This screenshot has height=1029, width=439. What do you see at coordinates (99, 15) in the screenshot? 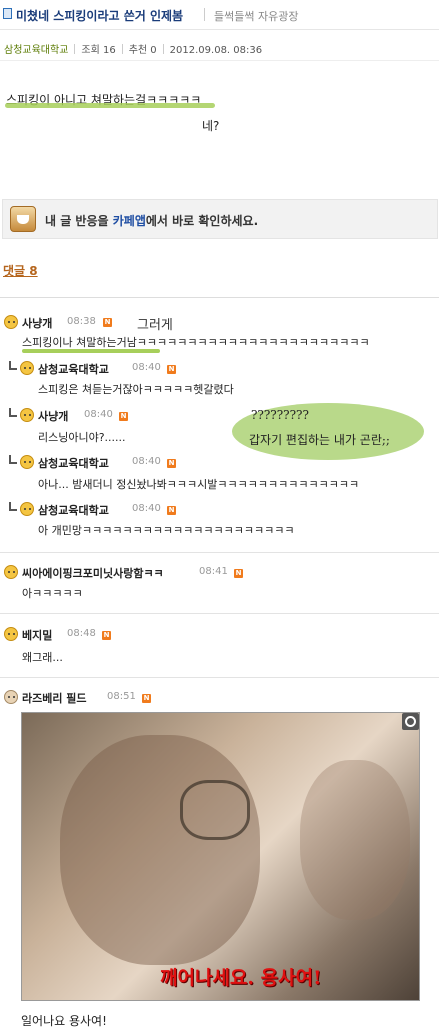
I see `post-title: 미쳤네 스피킹이라고 쓴거 인제봄` at bounding box center [99, 15].